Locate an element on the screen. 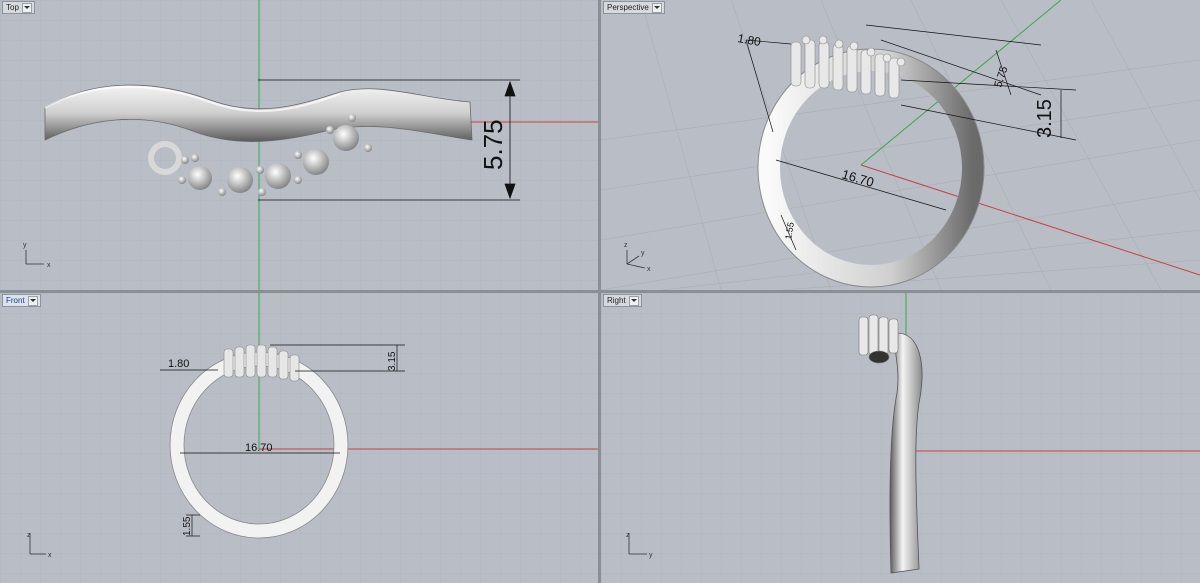 The height and width of the screenshot is (583, 1200). dimension-label-height-top: 5.75 is located at coordinates (493, 144).